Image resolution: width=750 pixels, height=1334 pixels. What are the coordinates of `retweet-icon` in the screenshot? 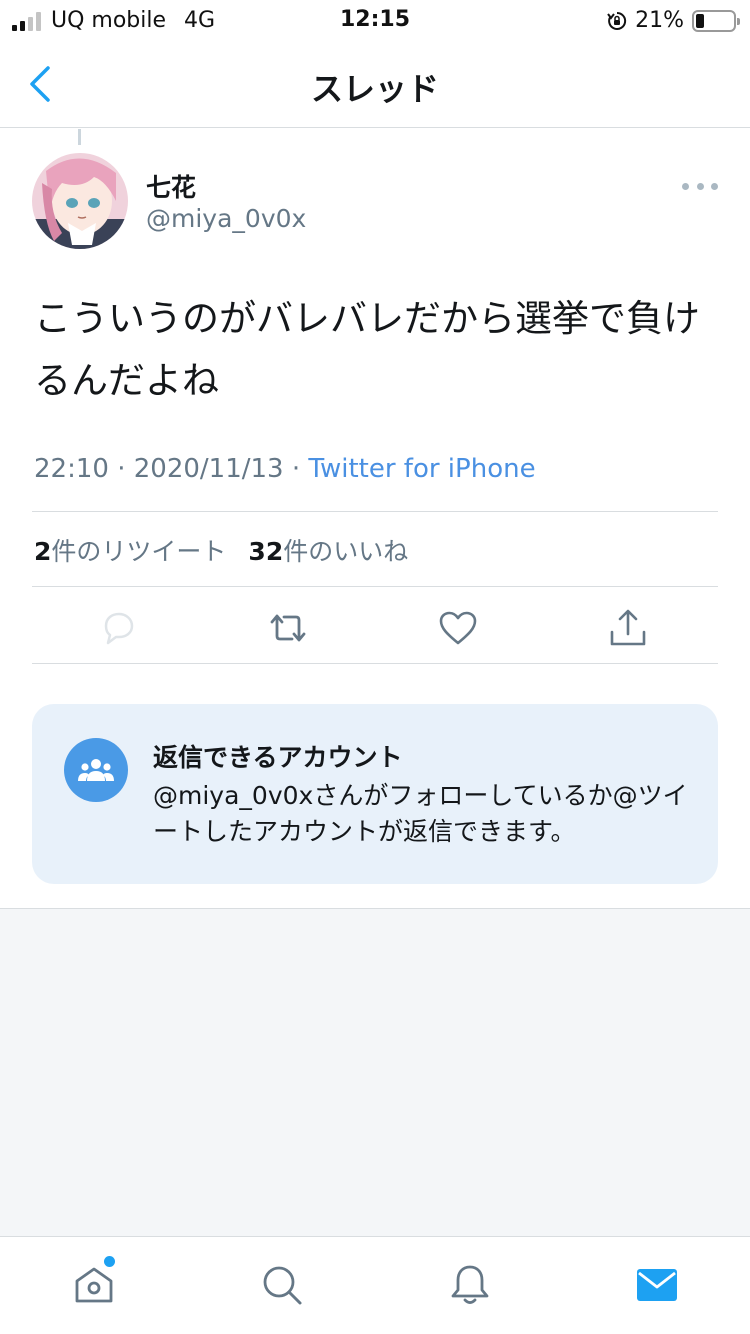 It's located at (288, 628).